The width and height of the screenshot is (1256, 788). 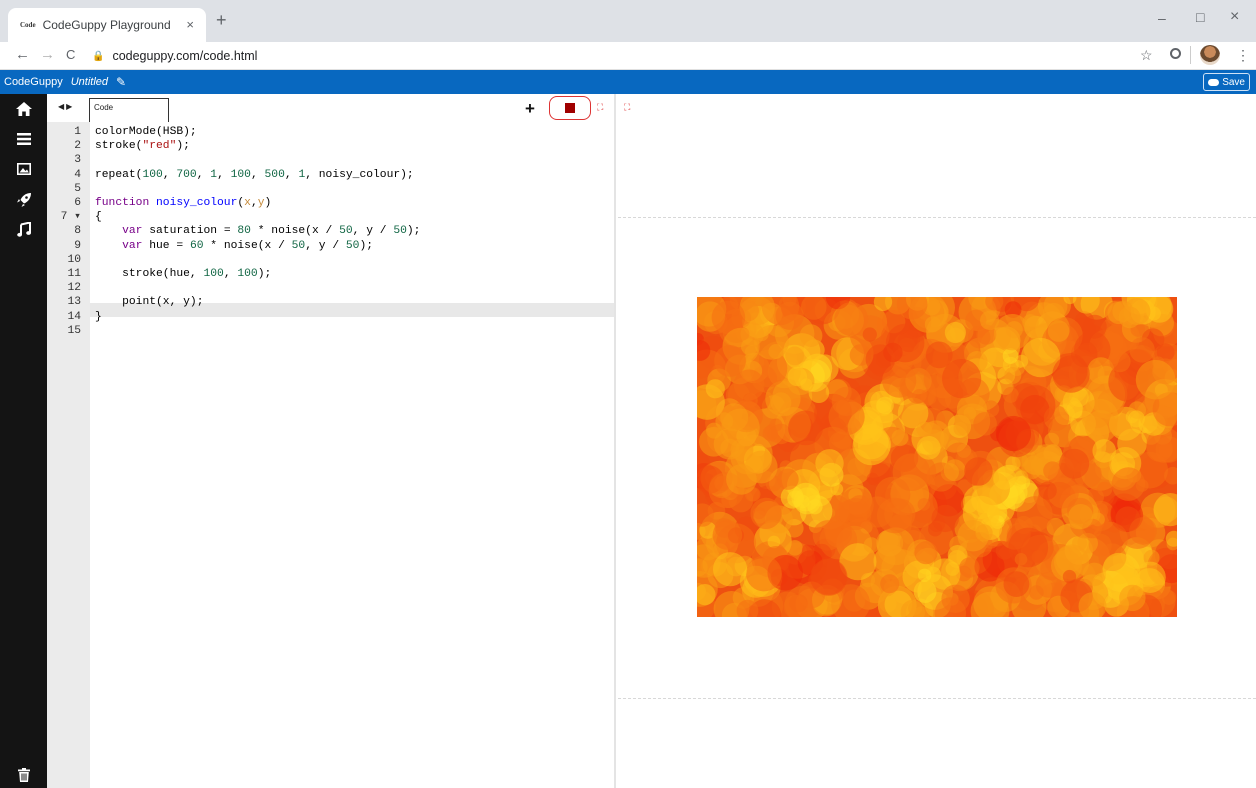 I want to click on code-line: 5, so click(x=283, y=189).